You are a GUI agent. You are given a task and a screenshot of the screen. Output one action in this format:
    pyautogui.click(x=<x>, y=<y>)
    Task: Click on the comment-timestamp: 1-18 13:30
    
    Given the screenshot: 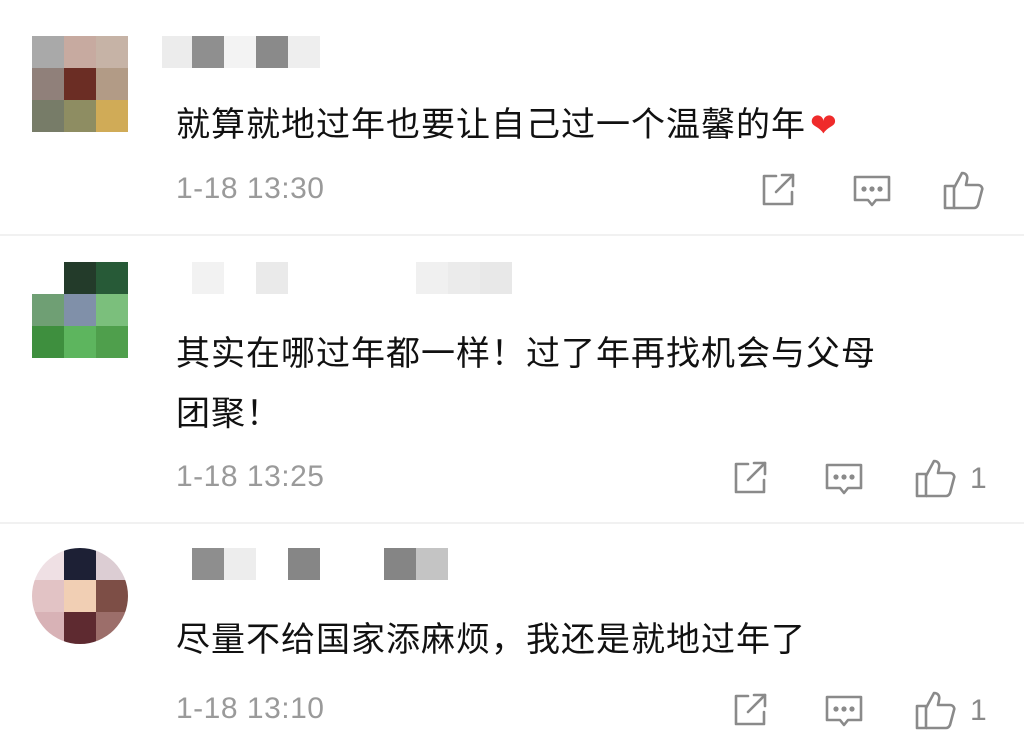 What is the action you would take?
    pyautogui.click(x=250, y=188)
    